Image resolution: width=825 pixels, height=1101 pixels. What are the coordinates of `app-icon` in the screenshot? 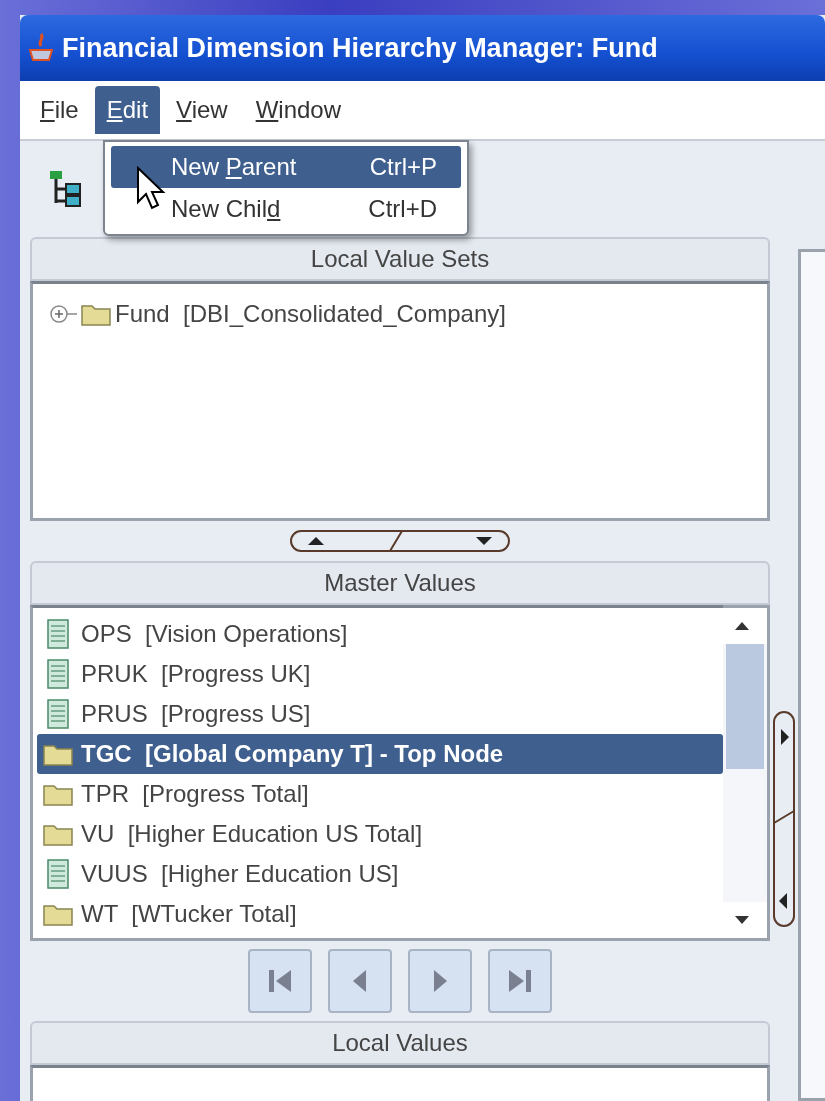 It's located at (41, 48).